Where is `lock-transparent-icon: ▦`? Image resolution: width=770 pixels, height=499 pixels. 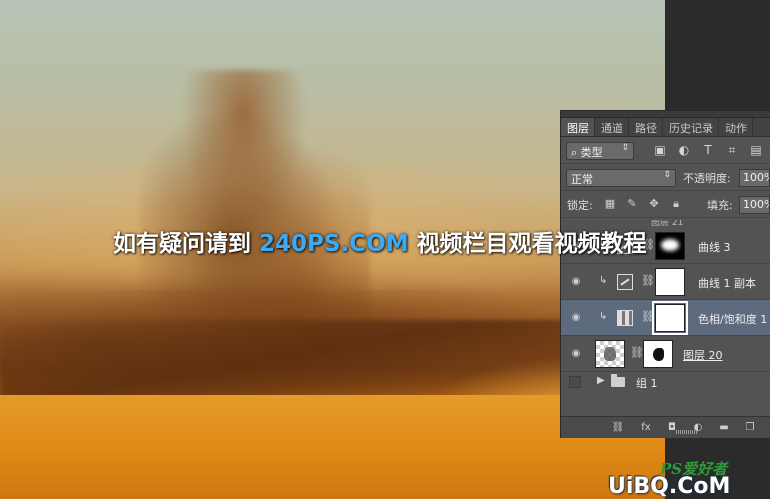 lock-transparent-icon: ▦ is located at coordinates (610, 204).